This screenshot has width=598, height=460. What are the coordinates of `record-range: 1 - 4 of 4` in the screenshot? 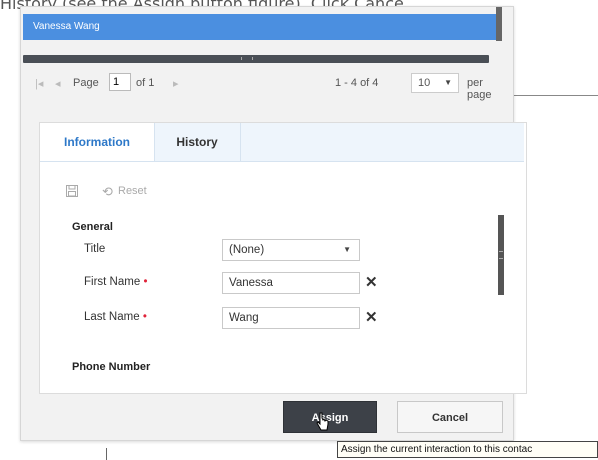 It's located at (357, 83).